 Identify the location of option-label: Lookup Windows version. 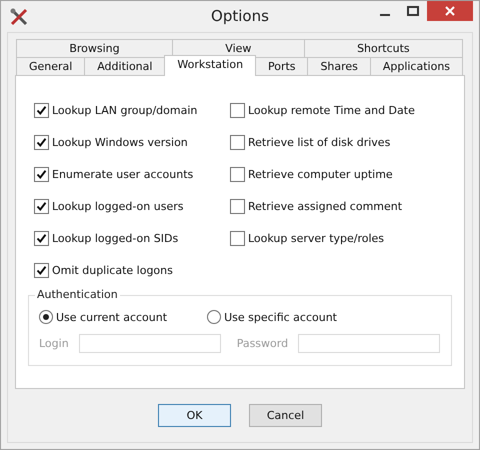
(120, 142).